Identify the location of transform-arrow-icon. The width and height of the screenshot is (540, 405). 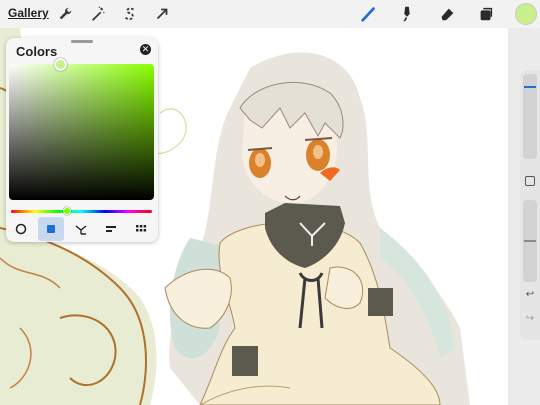
(162, 14).